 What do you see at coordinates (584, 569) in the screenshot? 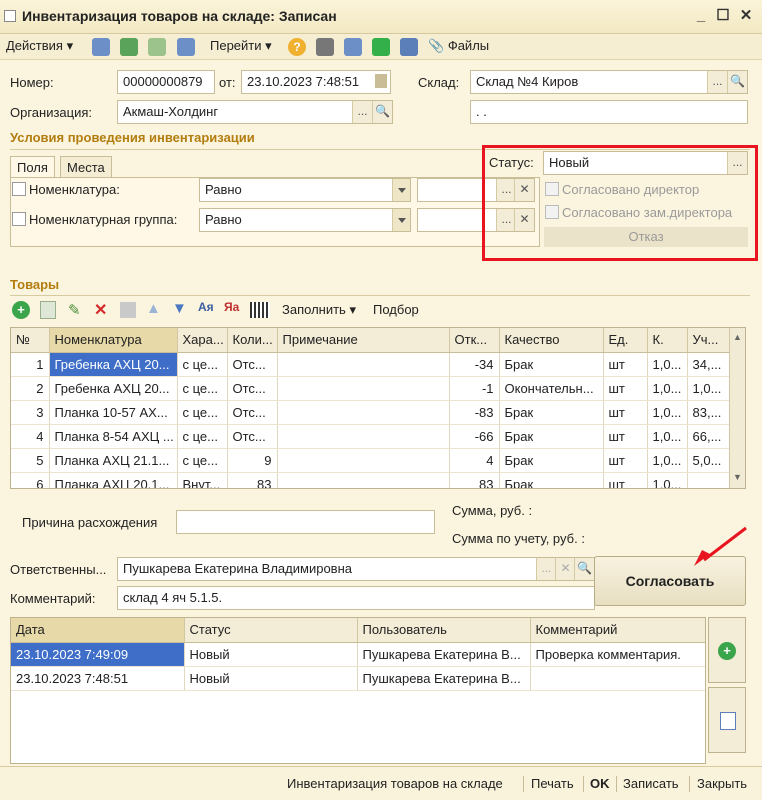
I see `responsible-search-icon: 🔍` at bounding box center [584, 569].